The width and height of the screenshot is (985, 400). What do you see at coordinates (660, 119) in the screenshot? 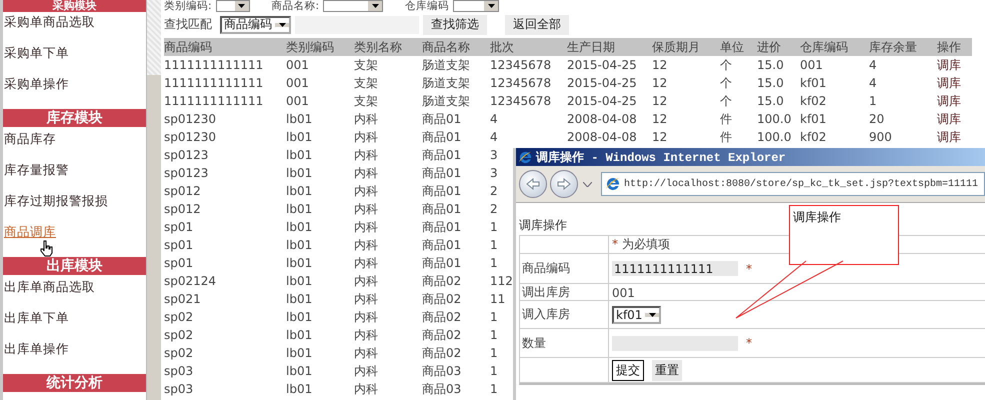
I see `table-cell: 12` at bounding box center [660, 119].